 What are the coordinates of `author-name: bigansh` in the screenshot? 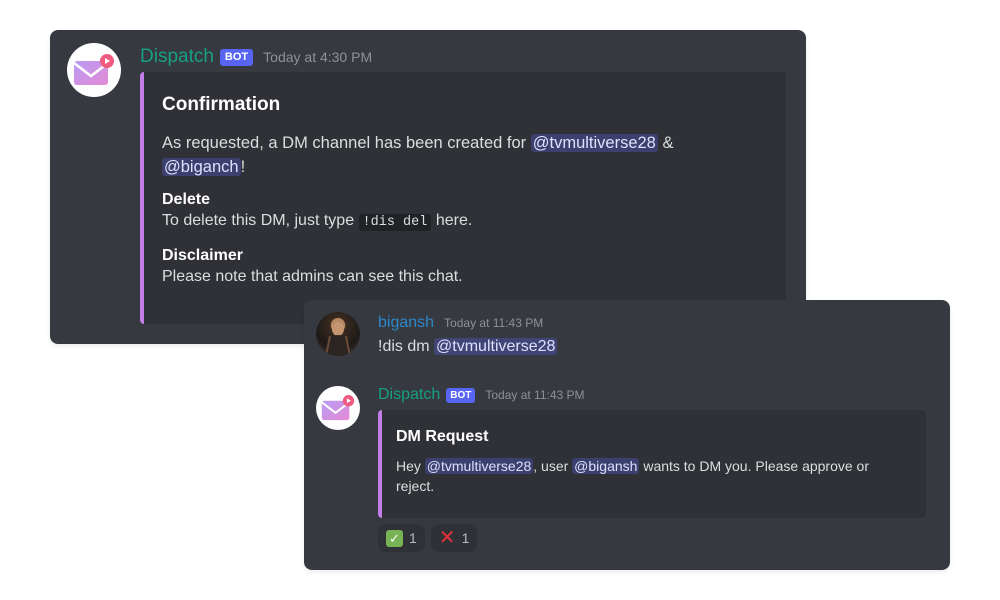 It's located at (406, 323).